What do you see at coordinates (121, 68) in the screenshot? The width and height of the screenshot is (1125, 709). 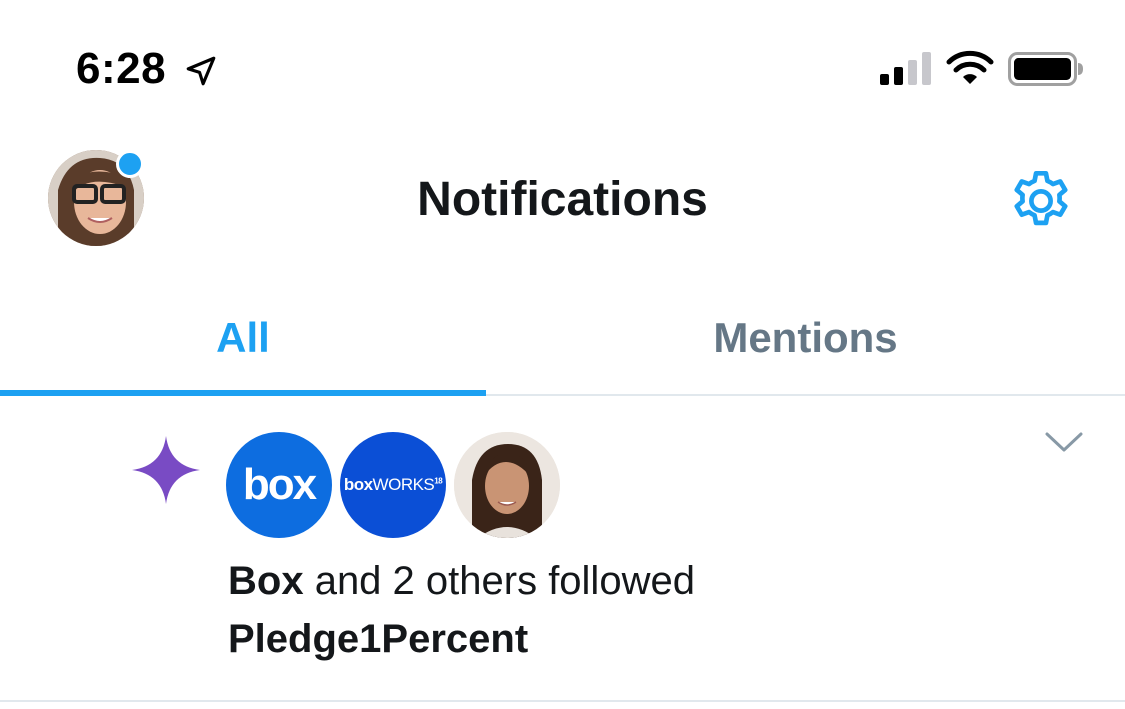 I see `status-time: 6:28` at bounding box center [121, 68].